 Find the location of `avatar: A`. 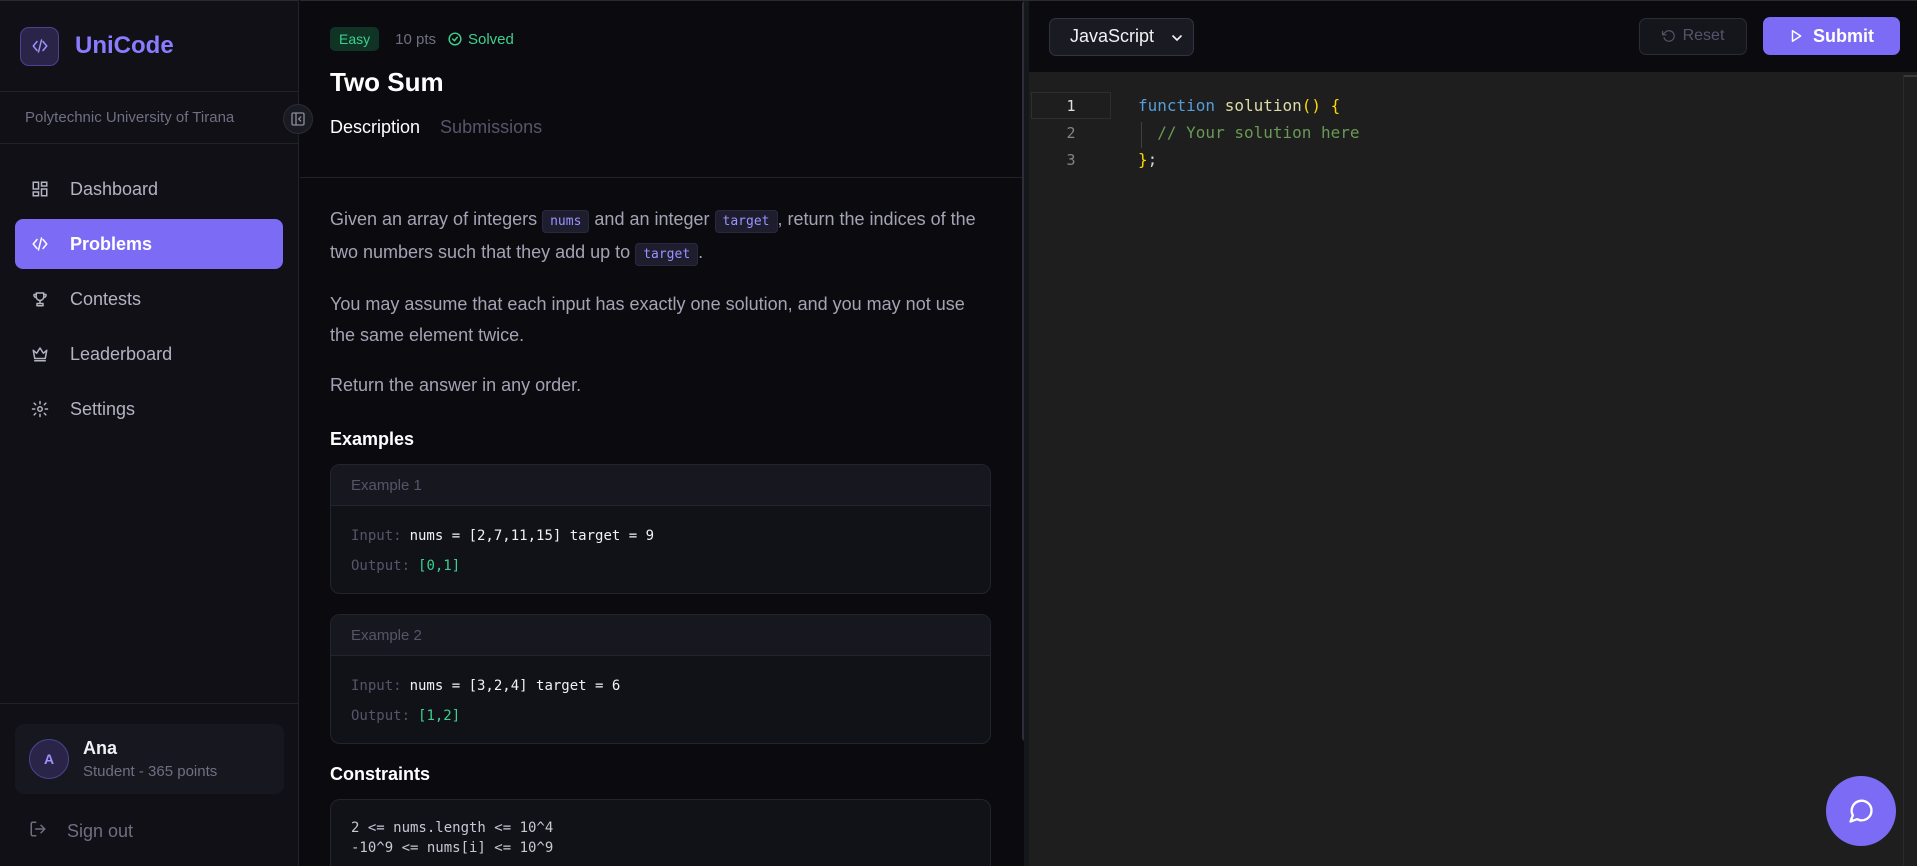

avatar: A is located at coordinates (49, 759).